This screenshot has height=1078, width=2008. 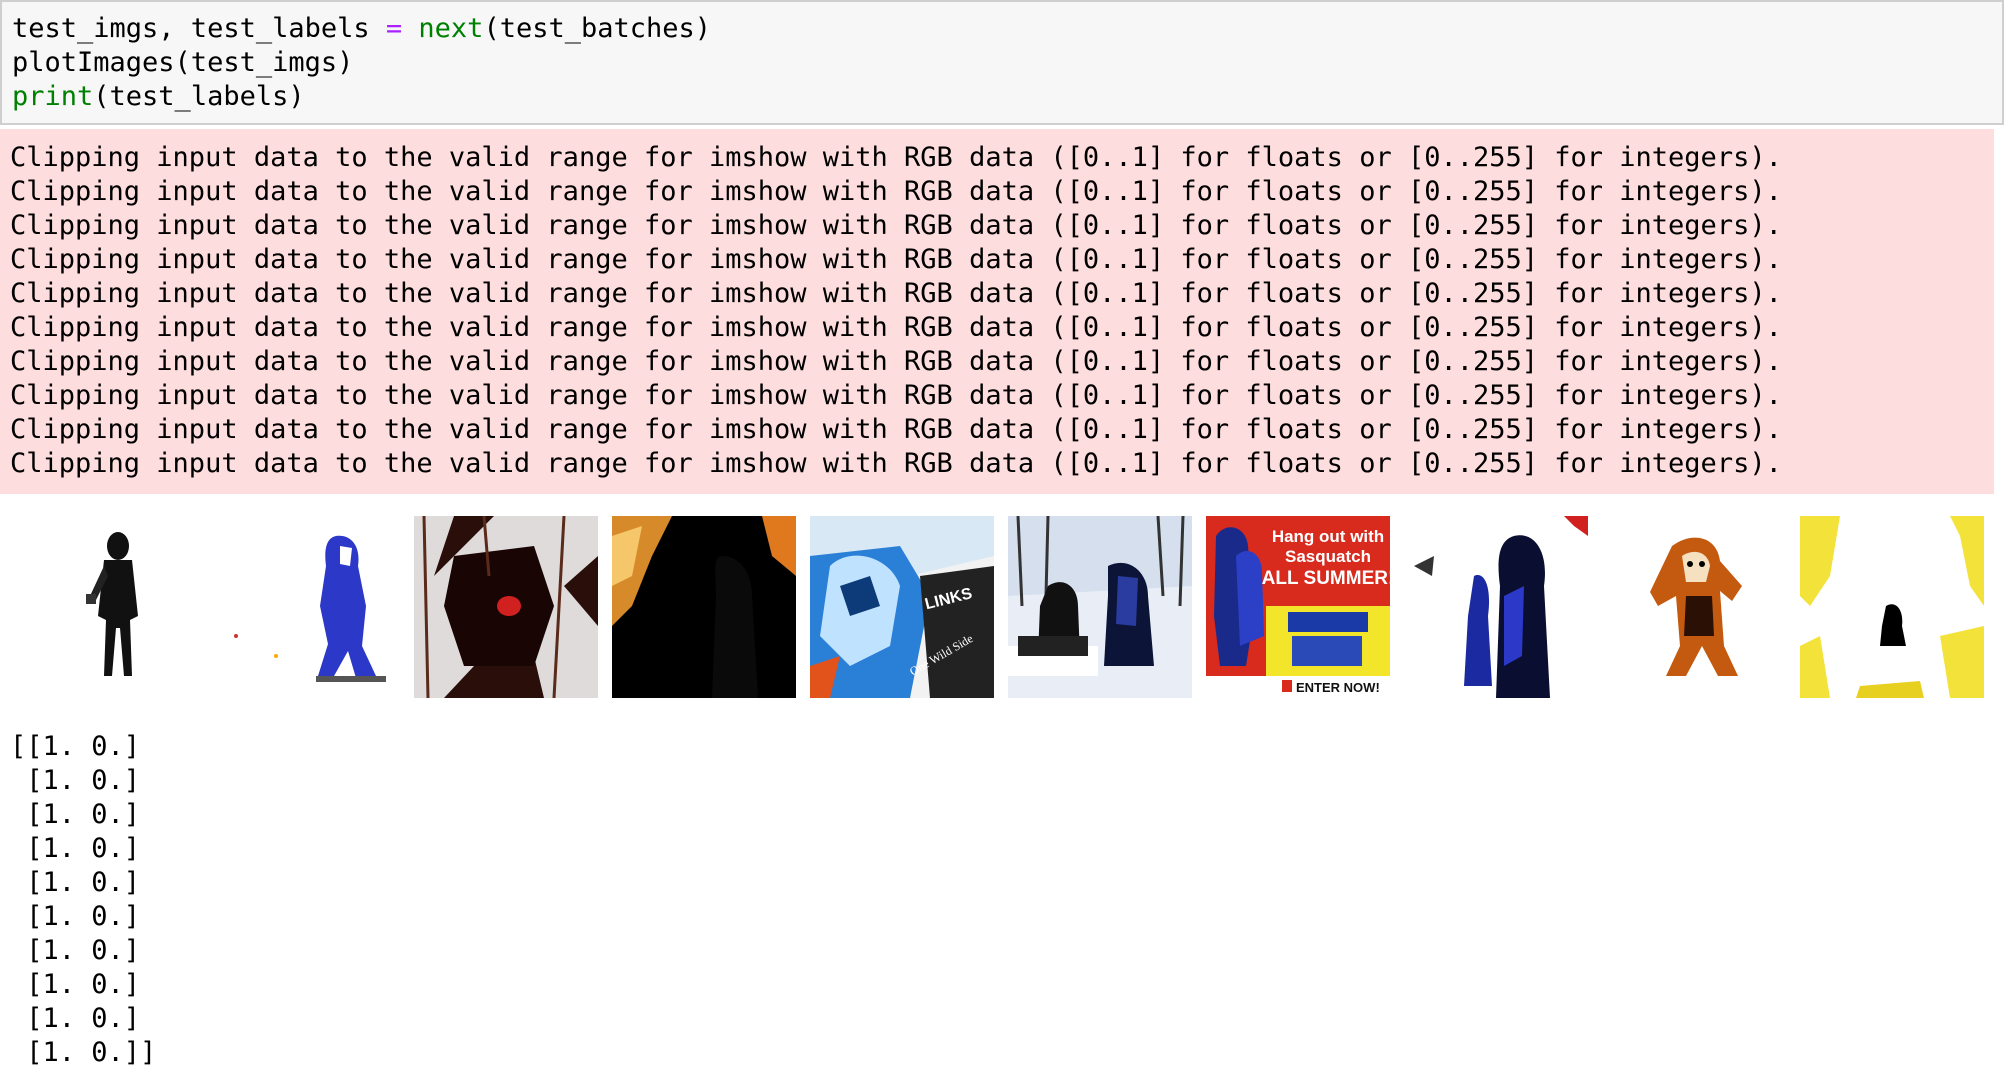 I want to click on label-row: [1. 0.]], so click(x=83, y=1052).